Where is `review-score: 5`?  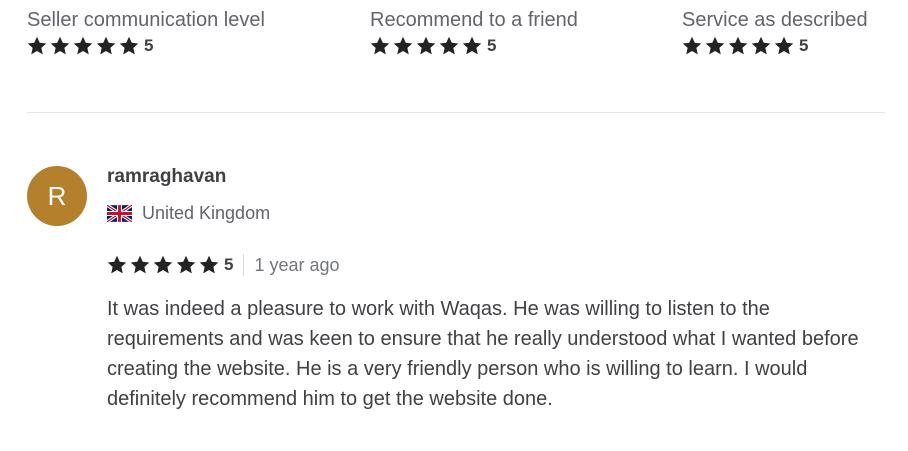
review-score: 5 is located at coordinates (229, 264).